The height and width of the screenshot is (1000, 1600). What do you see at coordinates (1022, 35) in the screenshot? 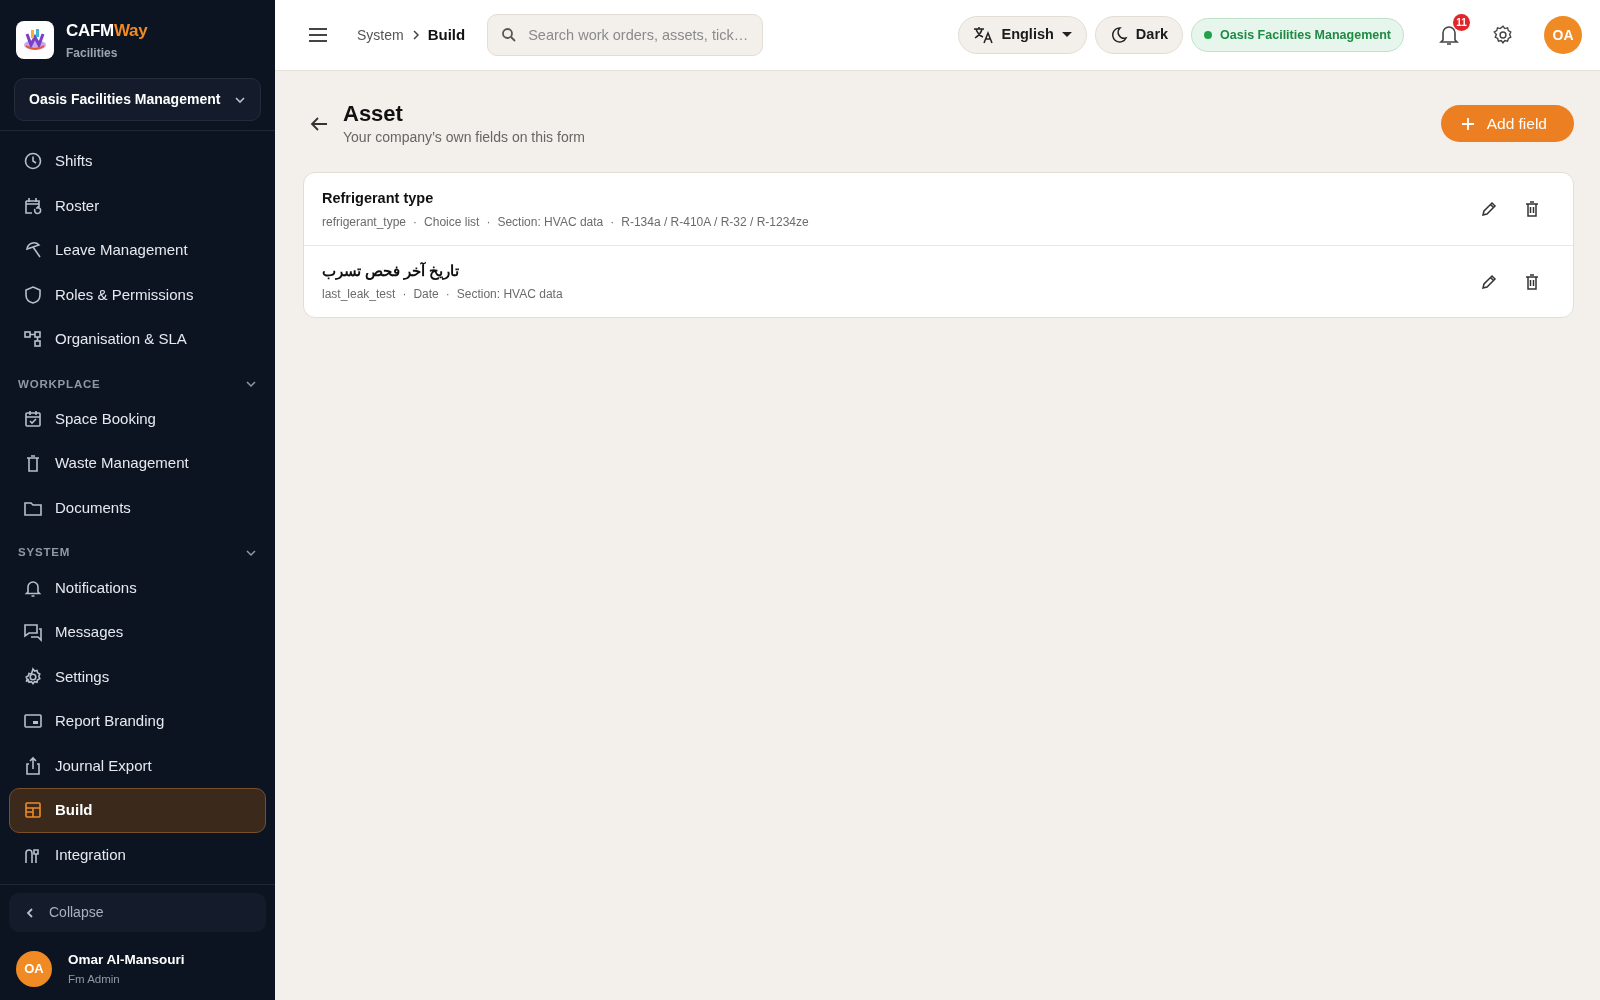
I see `language-dropdown: English` at bounding box center [1022, 35].